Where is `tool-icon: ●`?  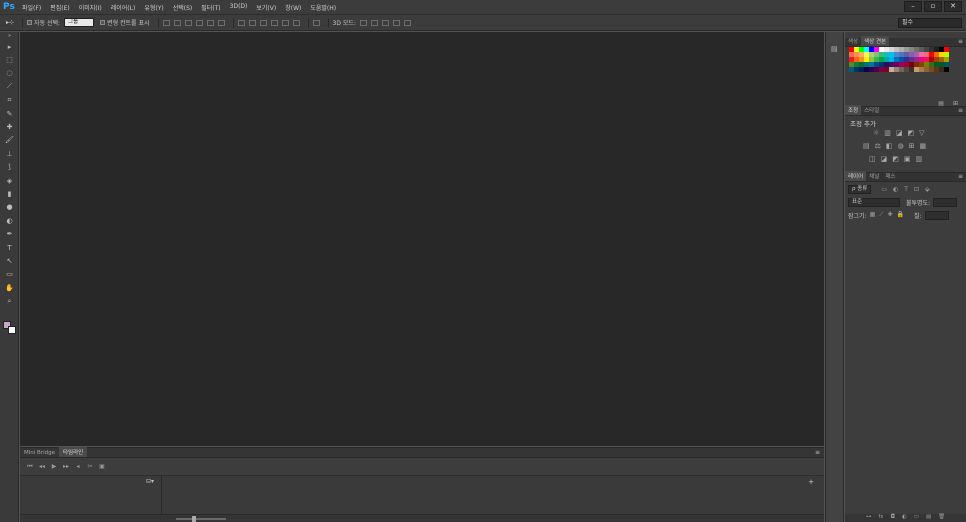 tool-icon: ● is located at coordinates (9, 207).